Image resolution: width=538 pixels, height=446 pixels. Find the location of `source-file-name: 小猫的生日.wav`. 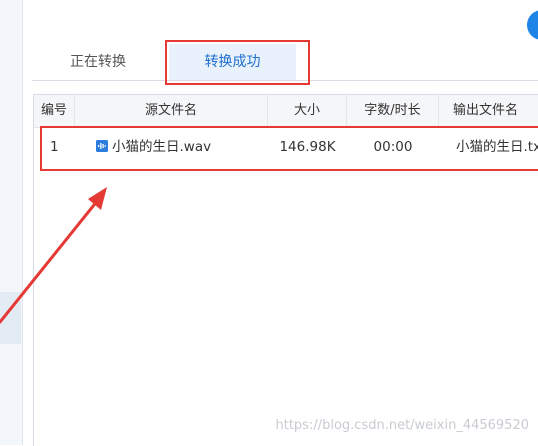

source-file-name: 小猫的生日.wav is located at coordinates (162, 147).